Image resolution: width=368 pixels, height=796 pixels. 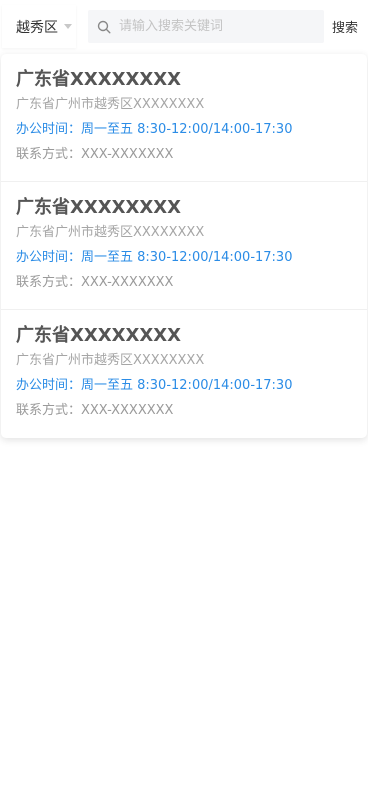 I want to click on search-box, so click(x=206, y=26).